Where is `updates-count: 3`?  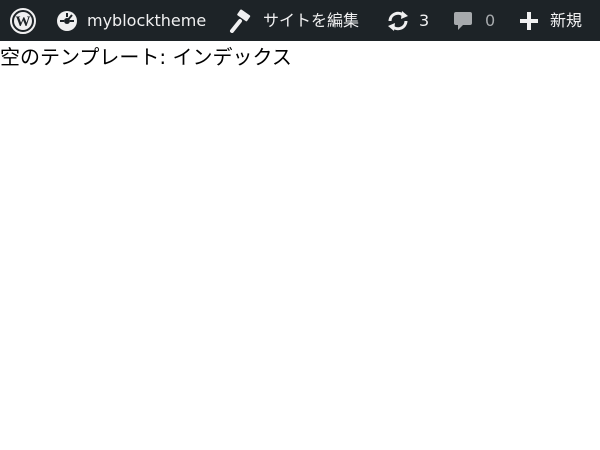 updates-count: 3 is located at coordinates (424, 20).